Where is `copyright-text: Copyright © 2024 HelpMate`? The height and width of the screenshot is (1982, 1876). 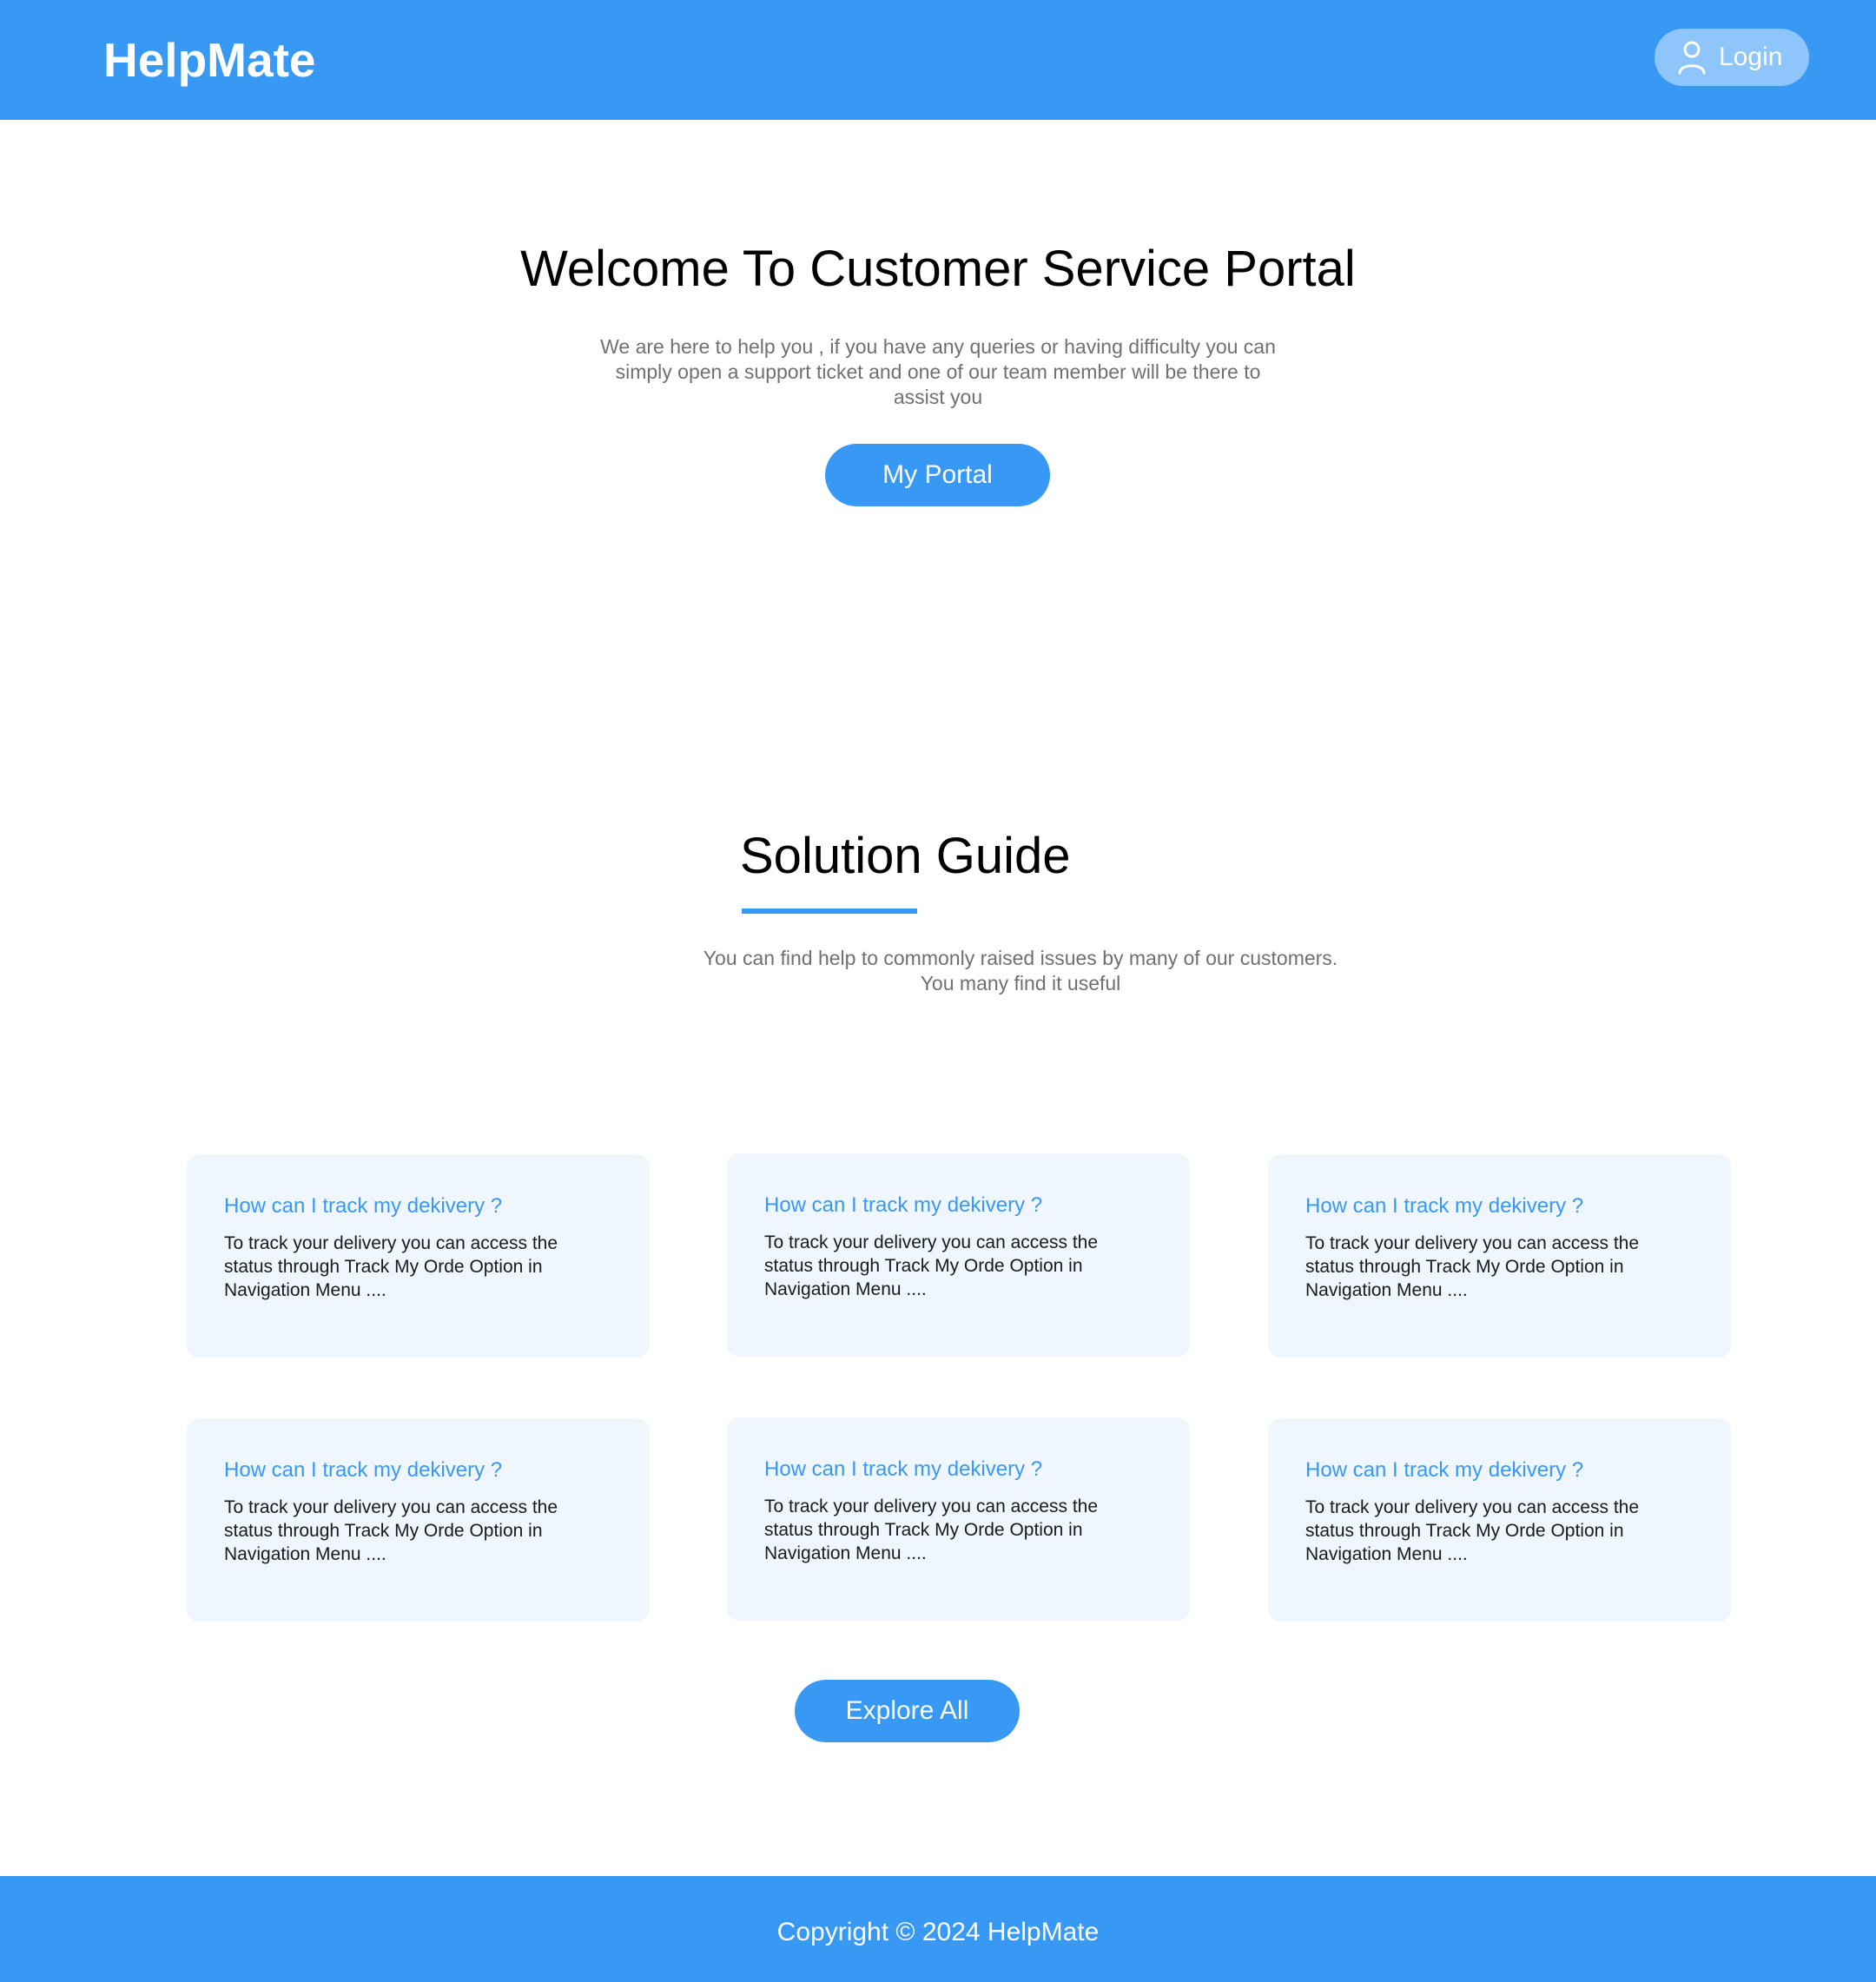 copyright-text: Copyright © 2024 HelpMate is located at coordinates (938, 1932).